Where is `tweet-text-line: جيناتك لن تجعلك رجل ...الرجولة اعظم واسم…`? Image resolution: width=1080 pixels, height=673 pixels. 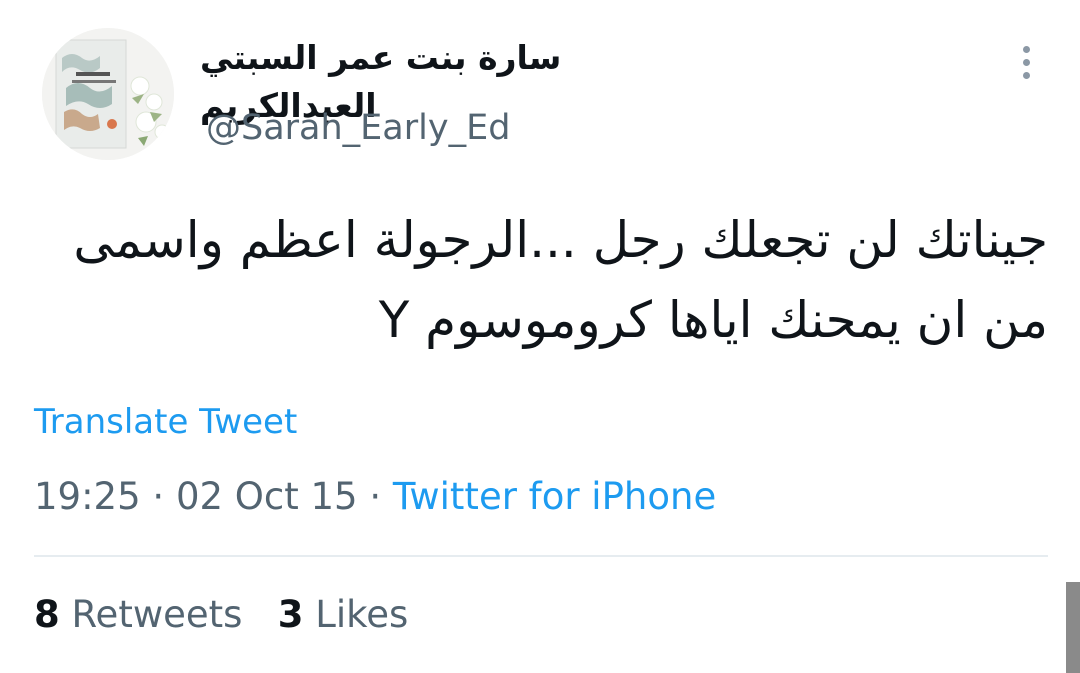 tweet-text-line: جيناتك لن تجعلك رجل ...الرجولة اعظم واسم… is located at coordinates (560, 240).